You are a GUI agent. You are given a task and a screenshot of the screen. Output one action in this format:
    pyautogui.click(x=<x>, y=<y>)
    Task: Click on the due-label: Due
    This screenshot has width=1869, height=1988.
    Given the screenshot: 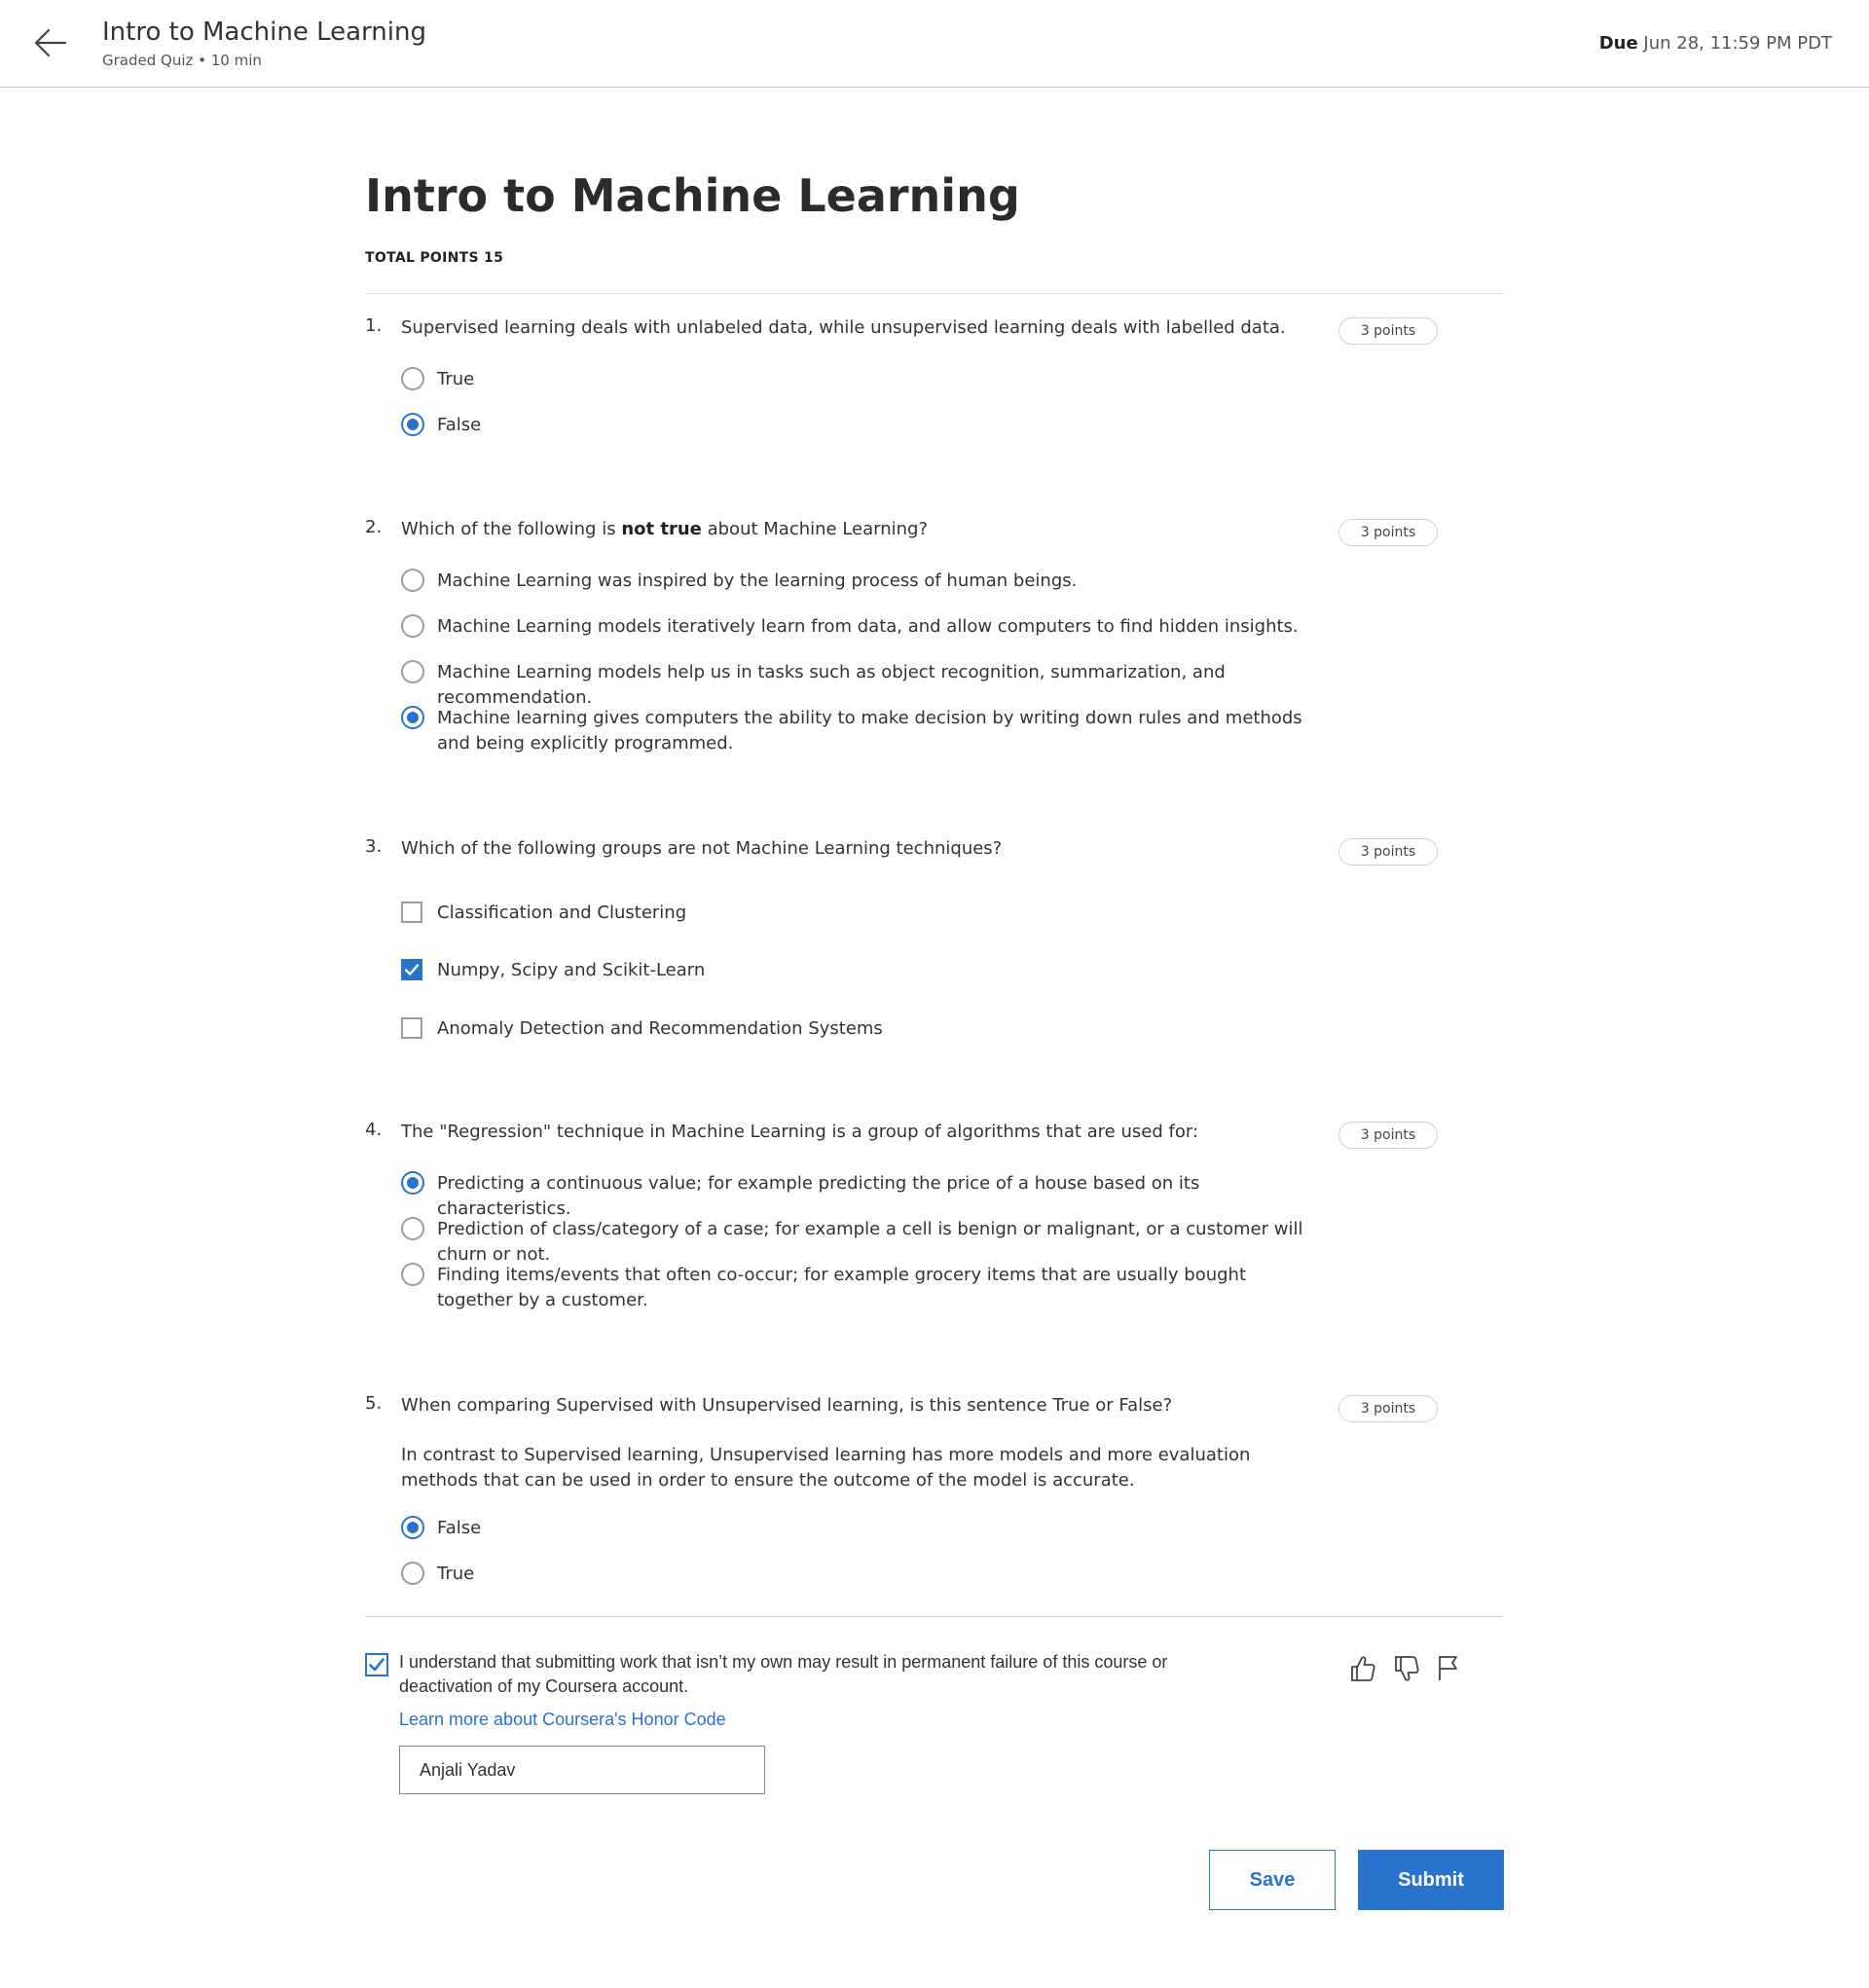 What is the action you would take?
    pyautogui.click(x=1618, y=43)
    